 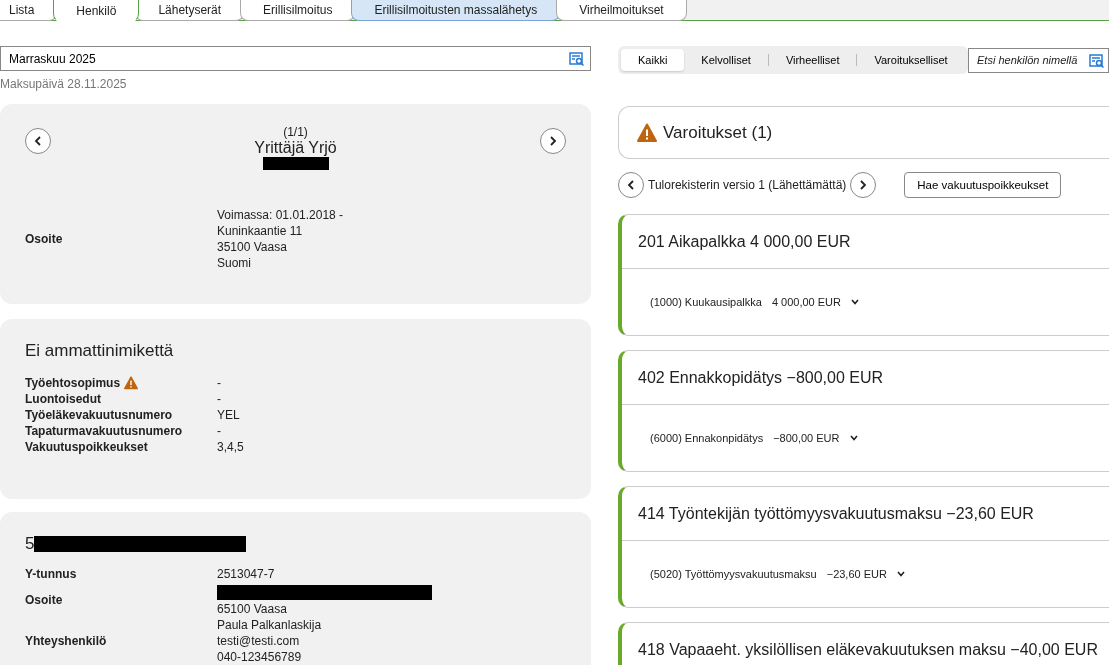 What do you see at coordinates (73, 383) in the screenshot?
I see `field-label: Työehtosopimus` at bounding box center [73, 383].